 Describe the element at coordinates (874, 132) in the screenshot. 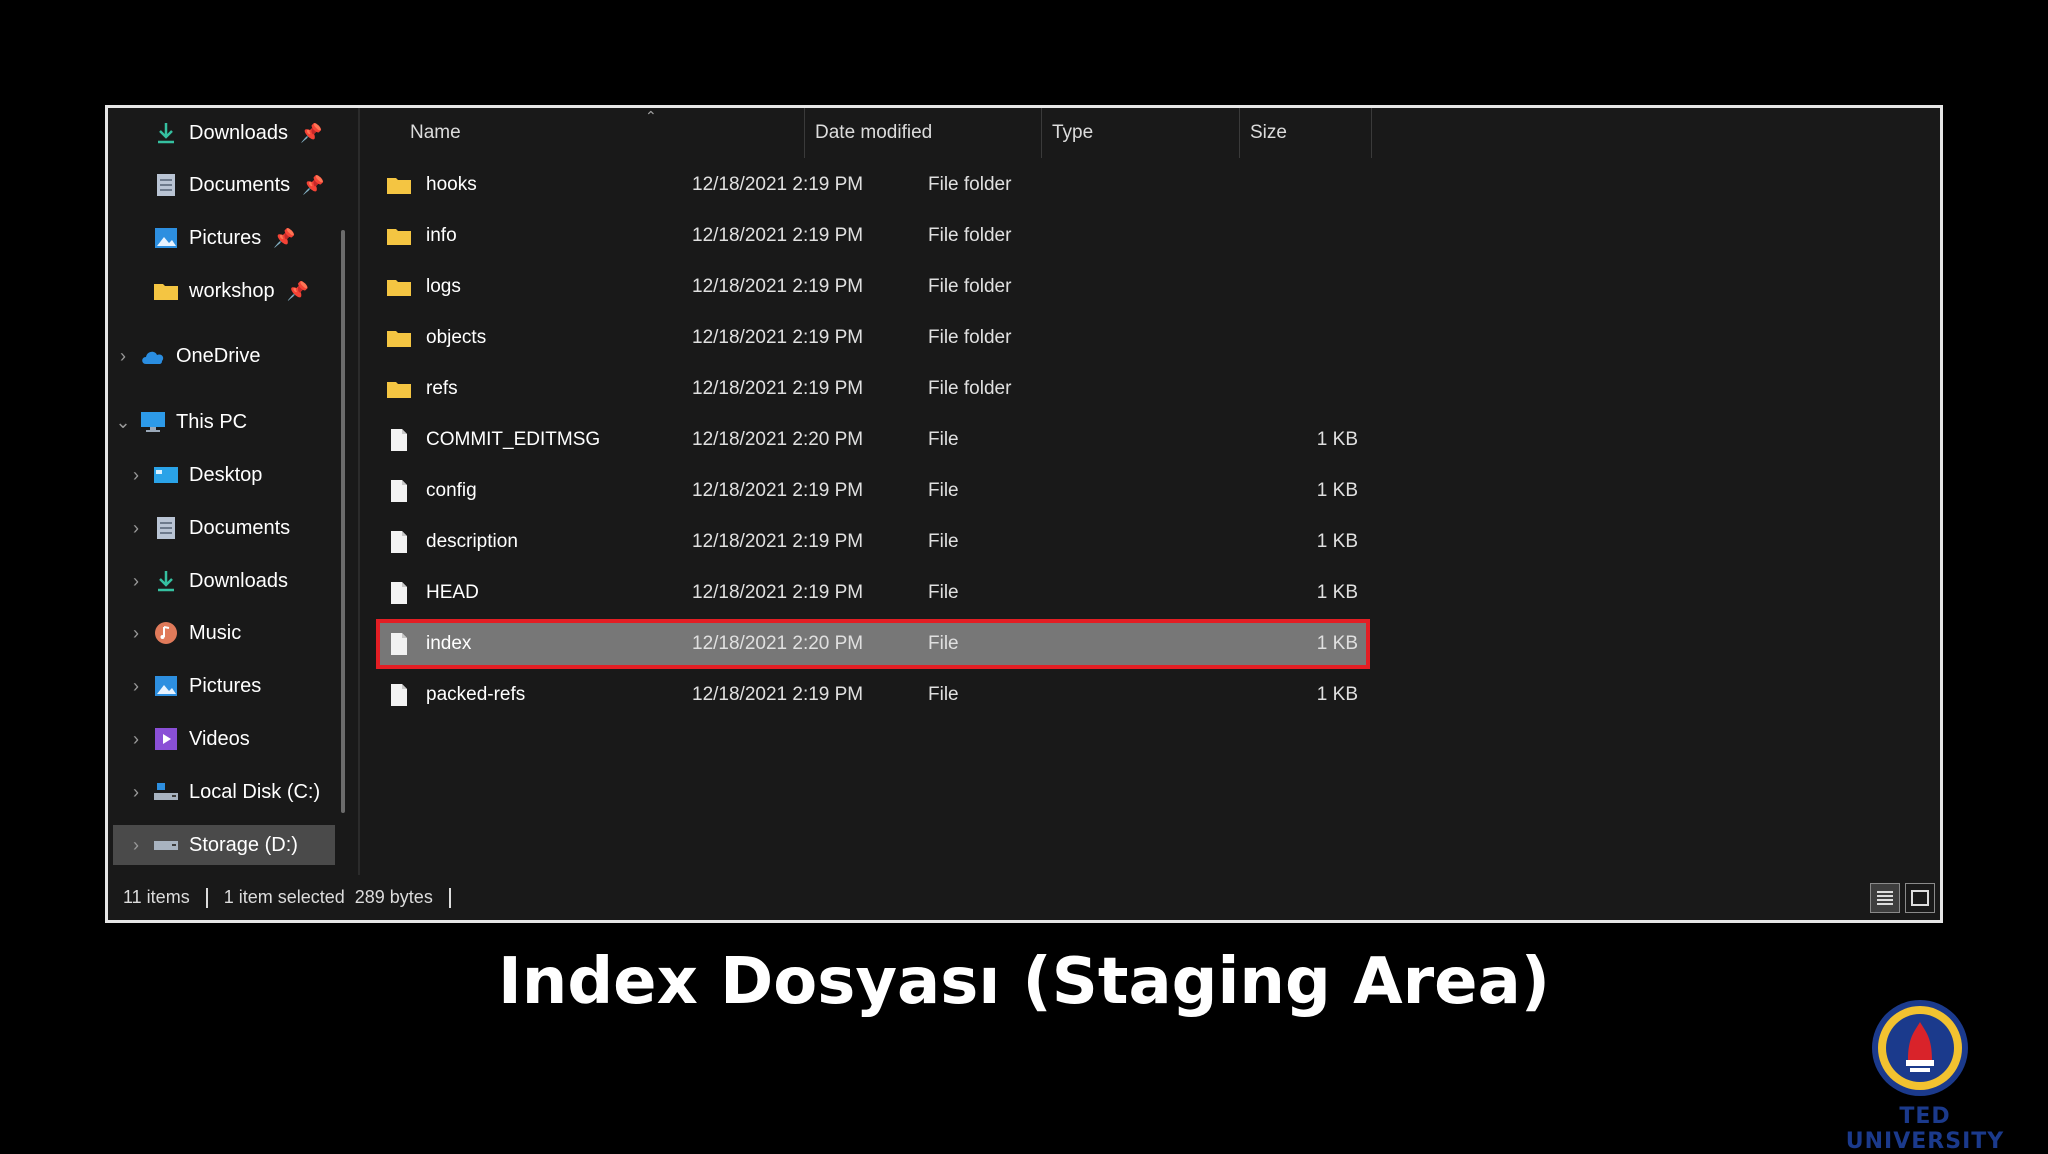

I see `column-label: Date modified` at that location.